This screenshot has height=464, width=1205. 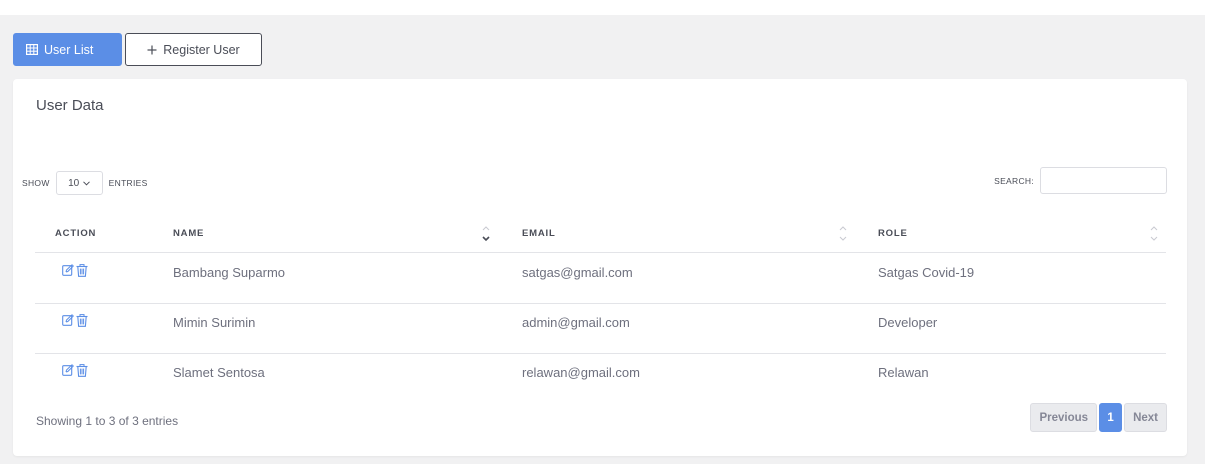 I want to click on cell-email: relawan@gmail.com, so click(x=581, y=372).